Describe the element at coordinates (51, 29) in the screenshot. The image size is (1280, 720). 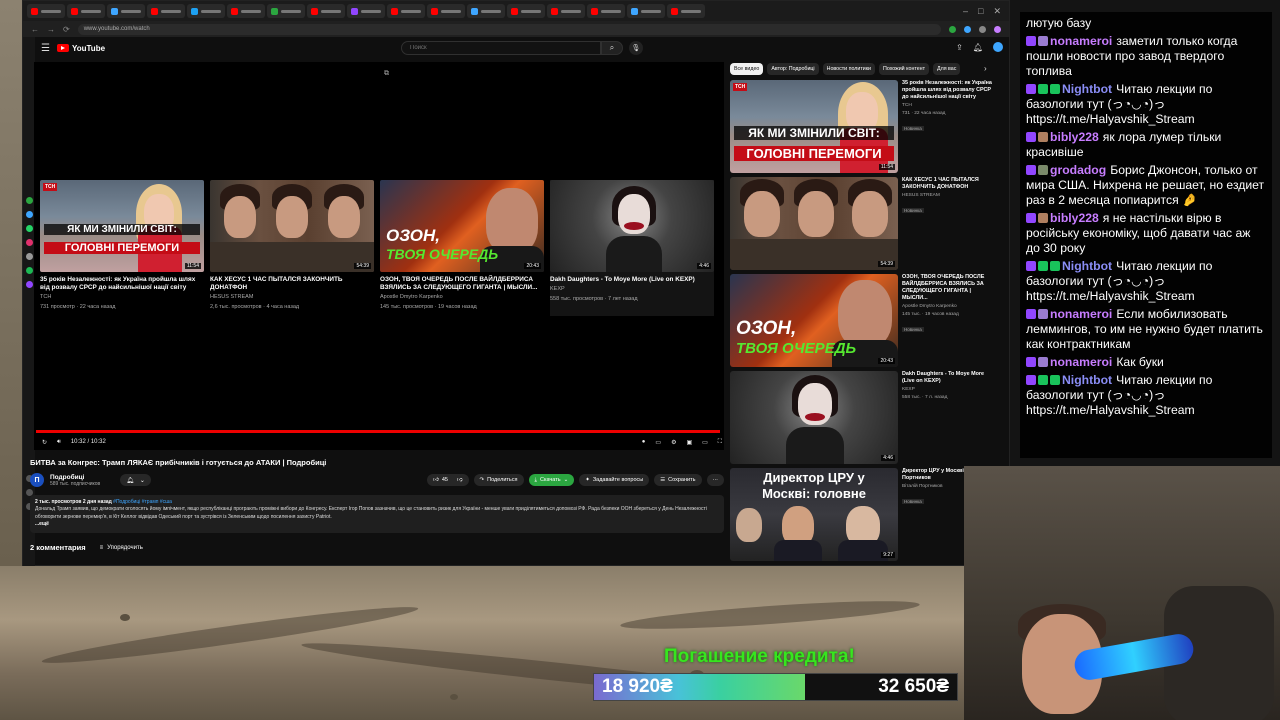
I see `forward-icon: →` at that location.